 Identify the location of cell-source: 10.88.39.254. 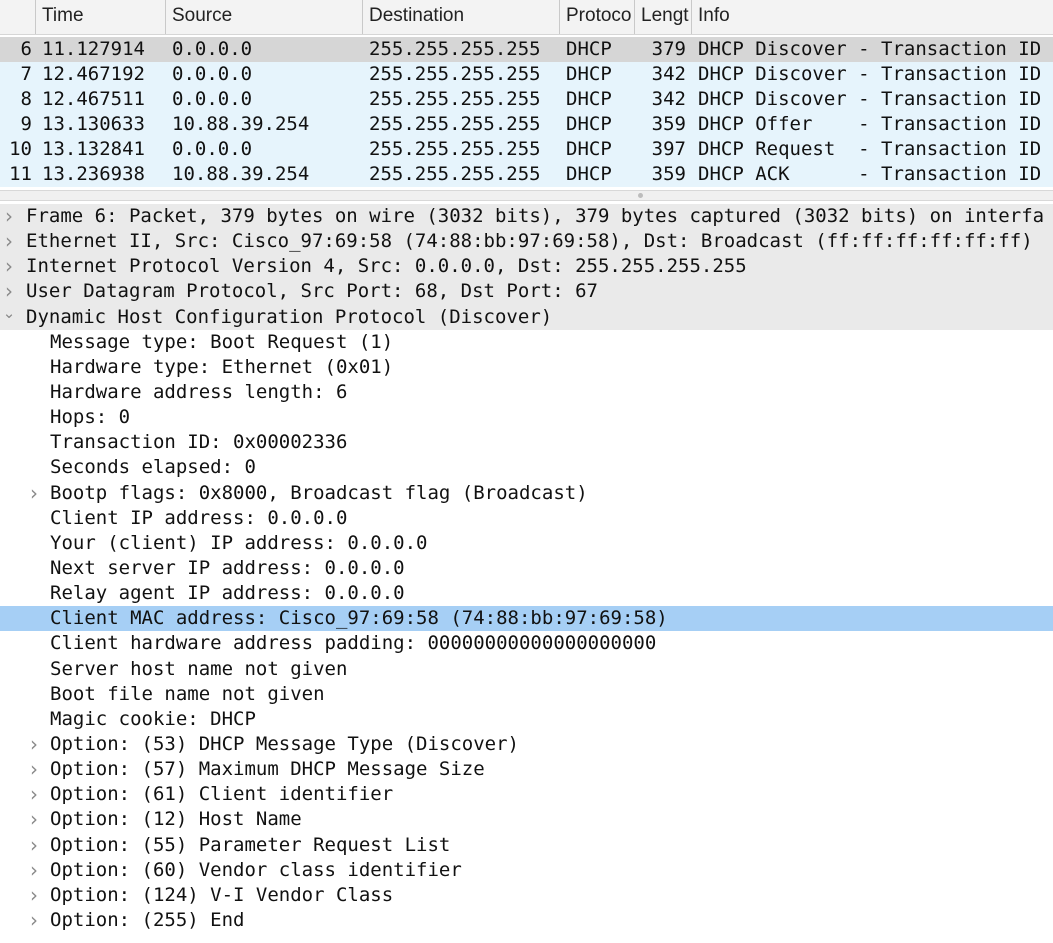
(241, 124).